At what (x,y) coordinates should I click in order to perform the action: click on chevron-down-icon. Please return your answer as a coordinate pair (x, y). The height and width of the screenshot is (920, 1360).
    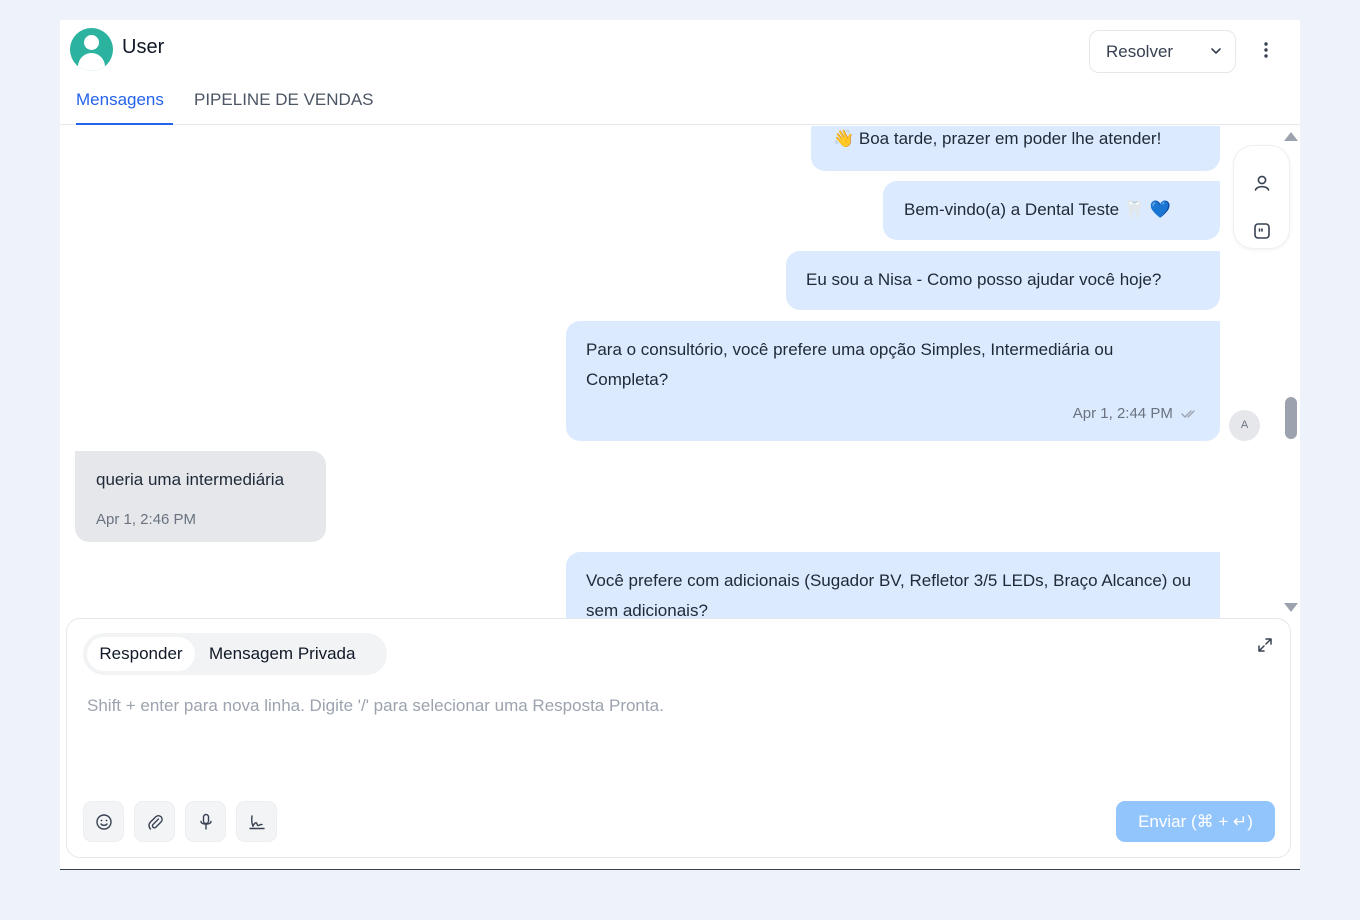
    Looking at the image, I should click on (1216, 51).